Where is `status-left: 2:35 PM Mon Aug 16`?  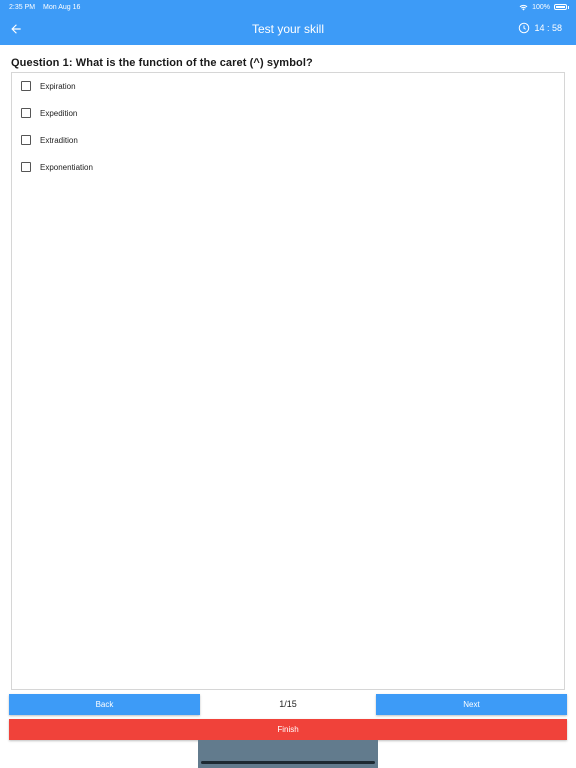
status-left: 2:35 PM Mon Aug 16 is located at coordinates (47, 7).